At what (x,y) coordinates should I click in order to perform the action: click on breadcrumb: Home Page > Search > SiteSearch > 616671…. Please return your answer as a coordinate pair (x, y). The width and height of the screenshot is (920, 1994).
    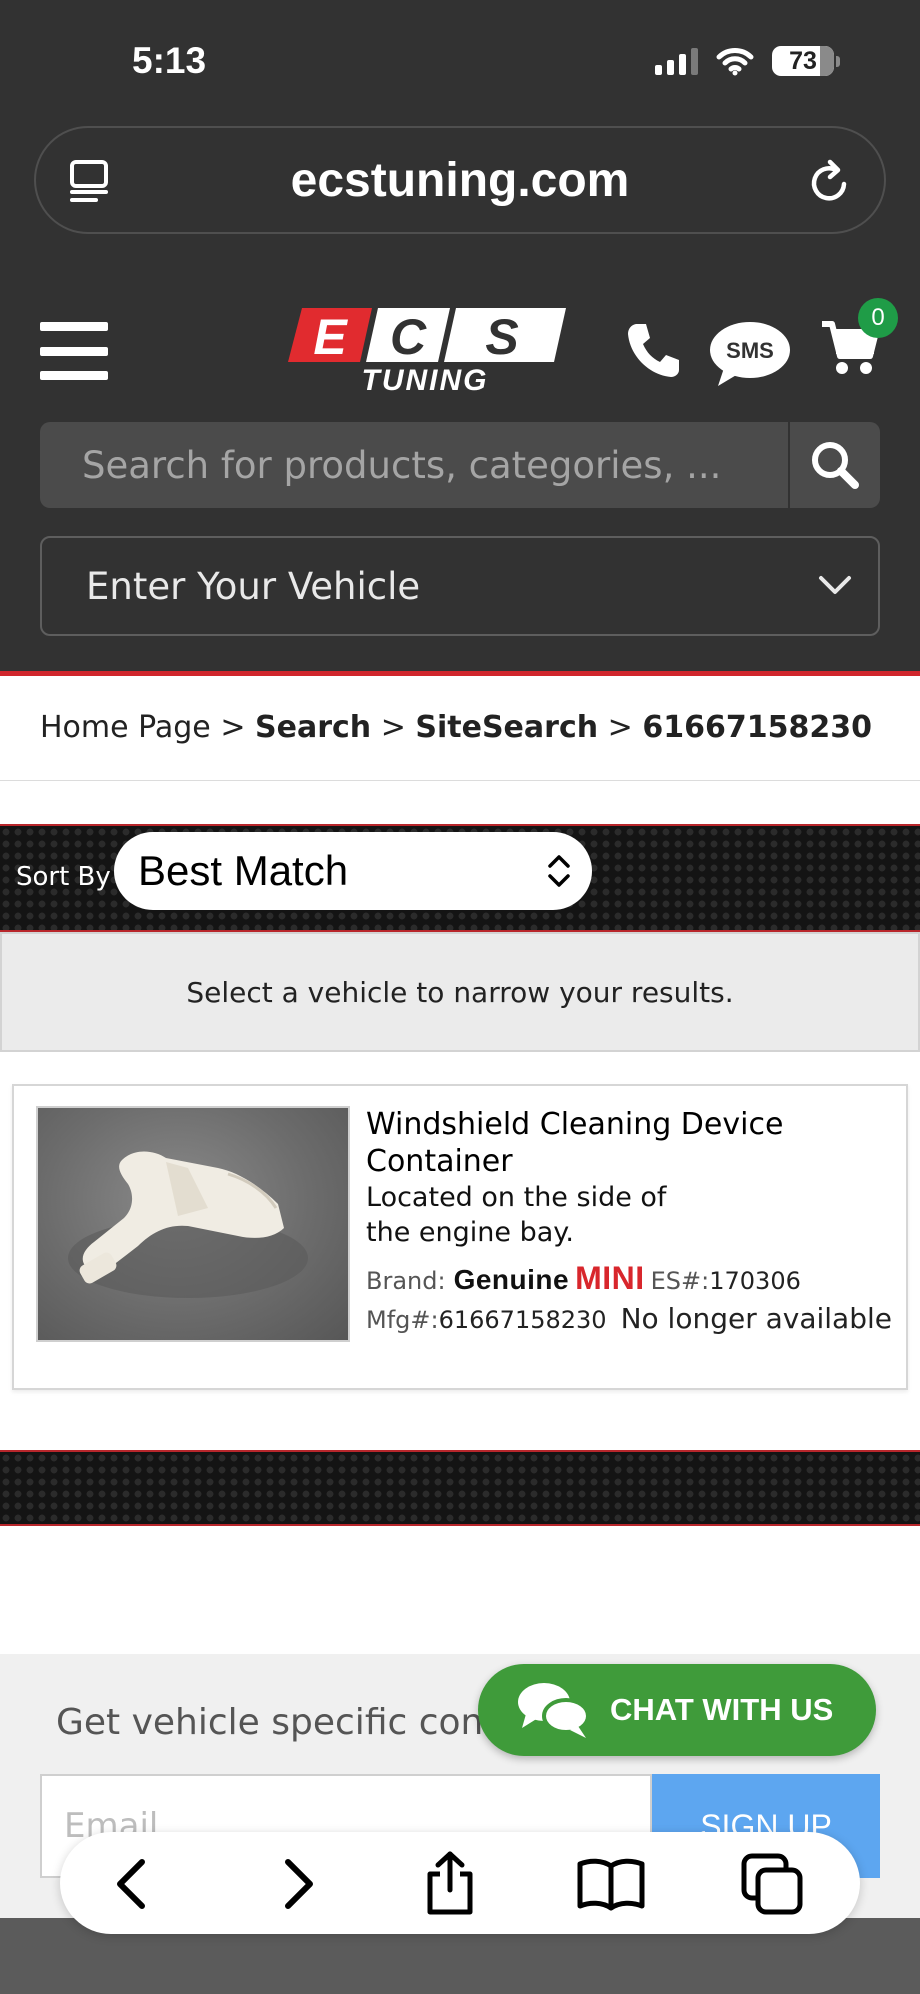
    Looking at the image, I should click on (456, 727).